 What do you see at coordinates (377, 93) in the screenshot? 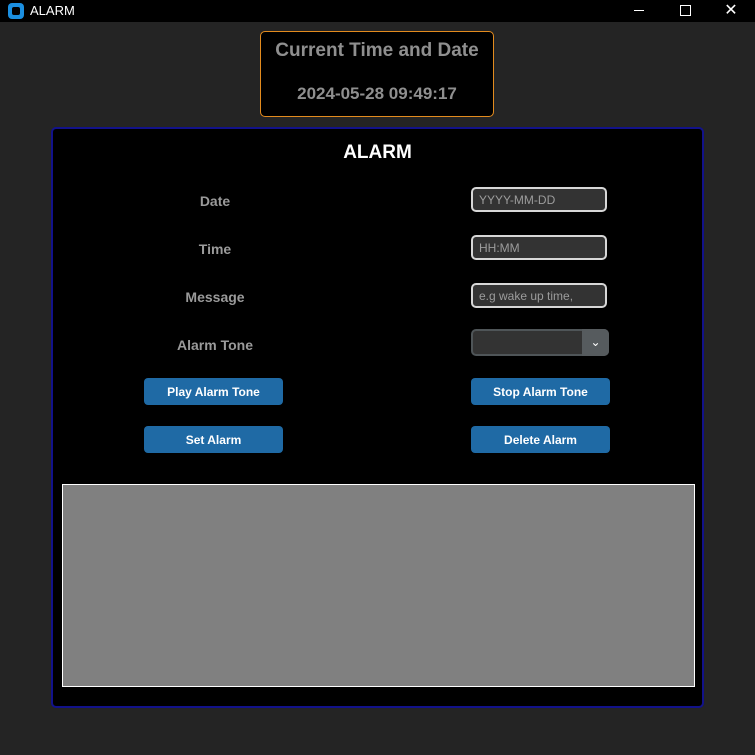
I see `clock-value: 2024-05-28 09:49:17` at bounding box center [377, 93].